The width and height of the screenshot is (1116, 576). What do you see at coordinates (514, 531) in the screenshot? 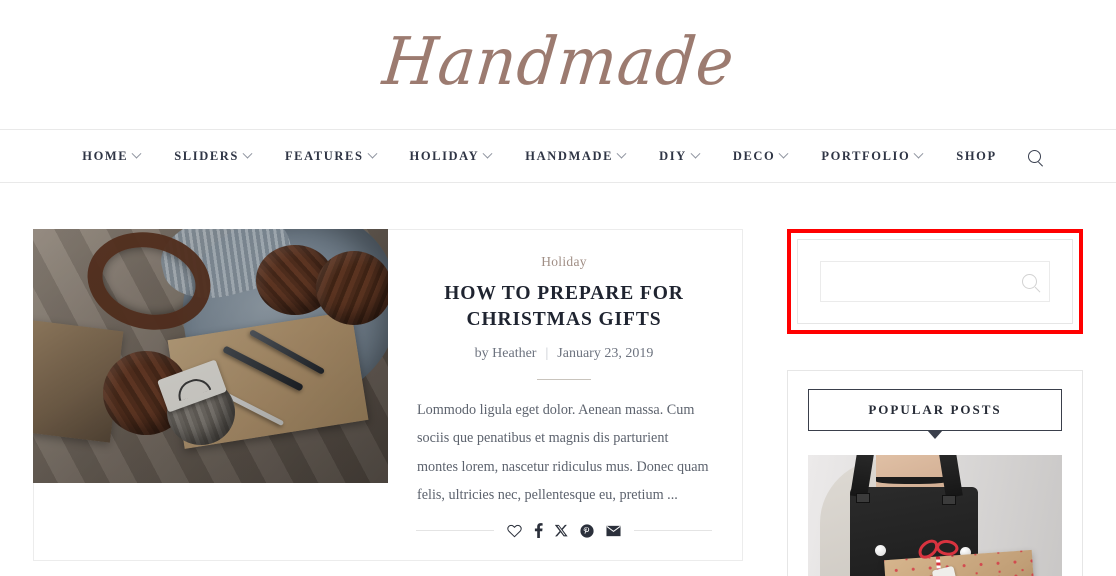
I see `heart-icon` at bounding box center [514, 531].